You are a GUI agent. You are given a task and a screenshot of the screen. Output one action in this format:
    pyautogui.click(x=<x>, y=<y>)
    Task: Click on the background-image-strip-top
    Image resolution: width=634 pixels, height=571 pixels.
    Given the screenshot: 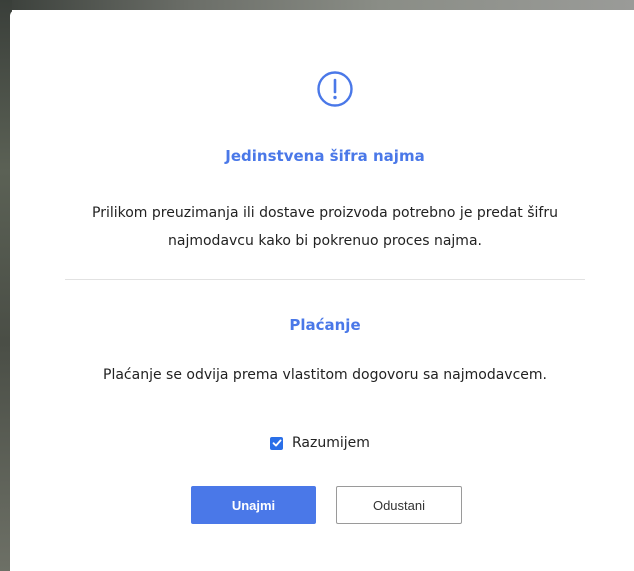 What is the action you would take?
    pyautogui.click(x=317, y=5)
    